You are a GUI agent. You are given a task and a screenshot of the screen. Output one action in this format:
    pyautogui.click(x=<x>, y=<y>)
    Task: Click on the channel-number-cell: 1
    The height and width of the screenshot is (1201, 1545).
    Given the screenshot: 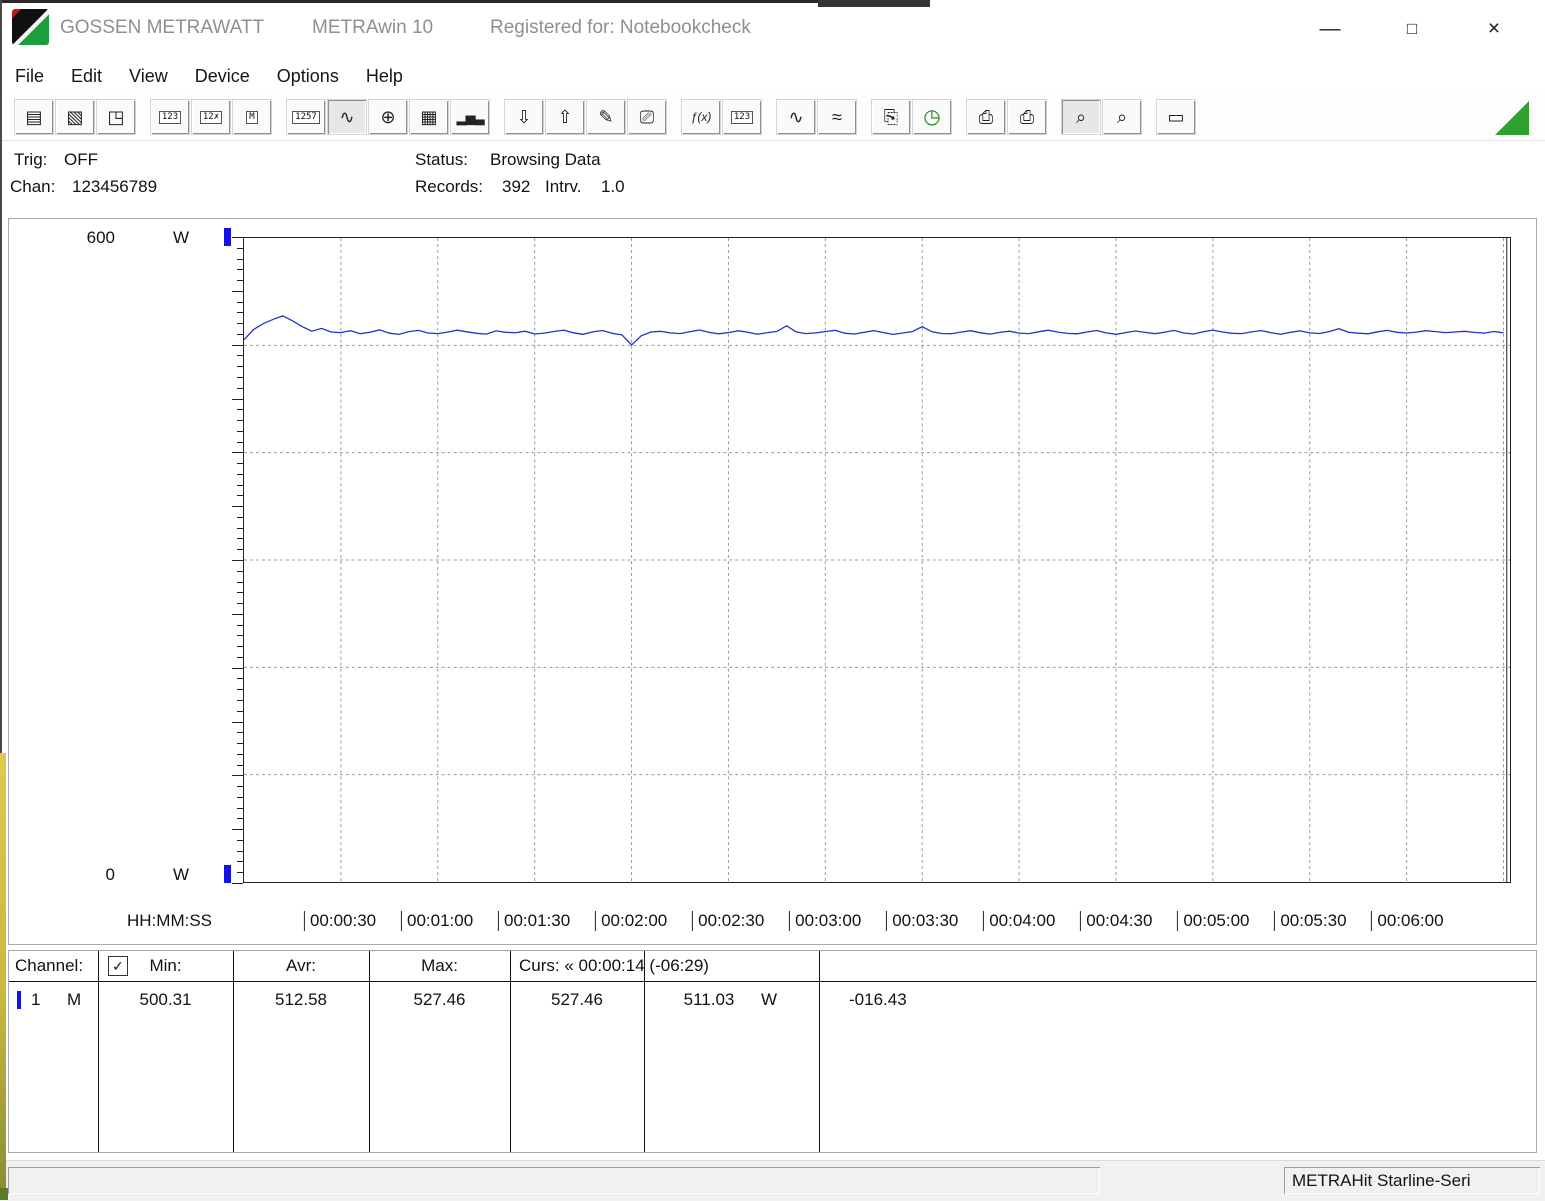 What is the action you would take?
    pyautogui.click(x=36, y=999)
    